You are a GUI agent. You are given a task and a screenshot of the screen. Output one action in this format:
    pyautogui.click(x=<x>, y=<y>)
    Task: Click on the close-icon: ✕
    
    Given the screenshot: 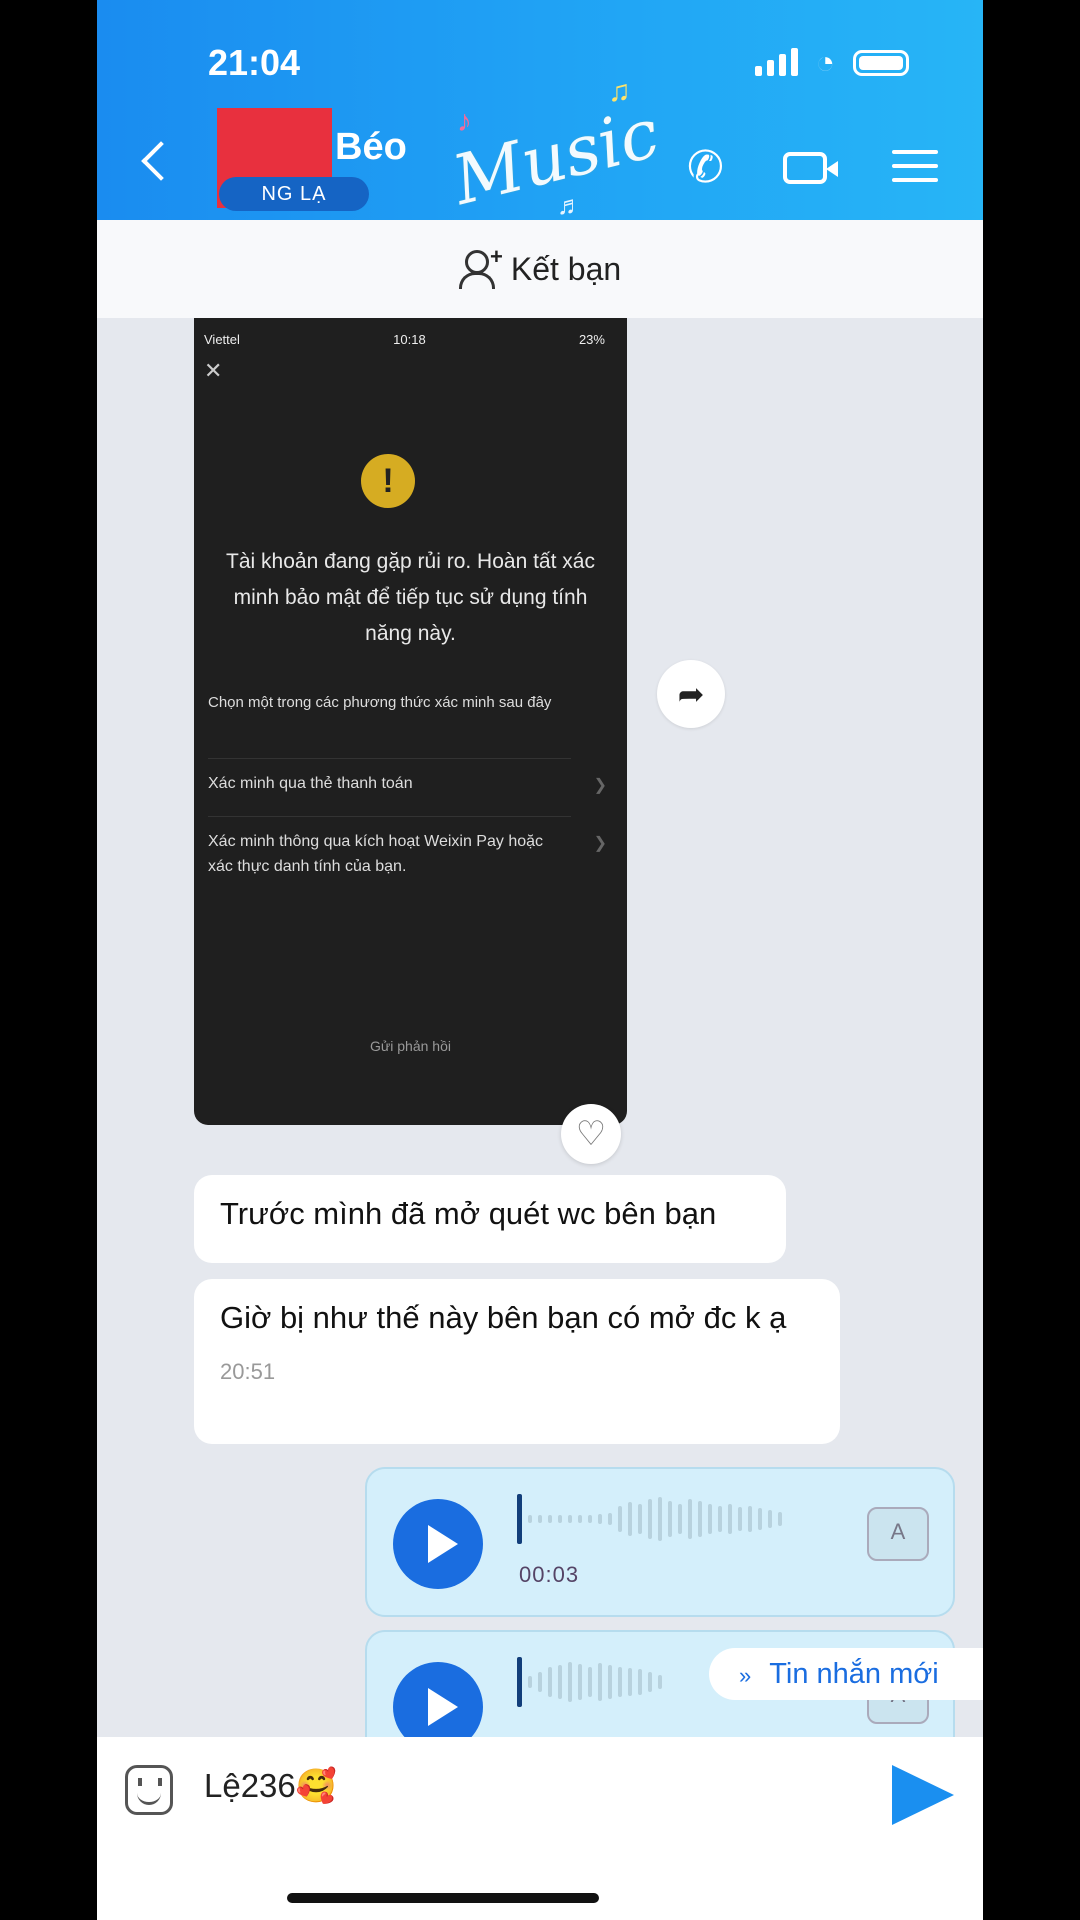 What is the action you would take?
    pyautogui.click(x=213, y=370)
    